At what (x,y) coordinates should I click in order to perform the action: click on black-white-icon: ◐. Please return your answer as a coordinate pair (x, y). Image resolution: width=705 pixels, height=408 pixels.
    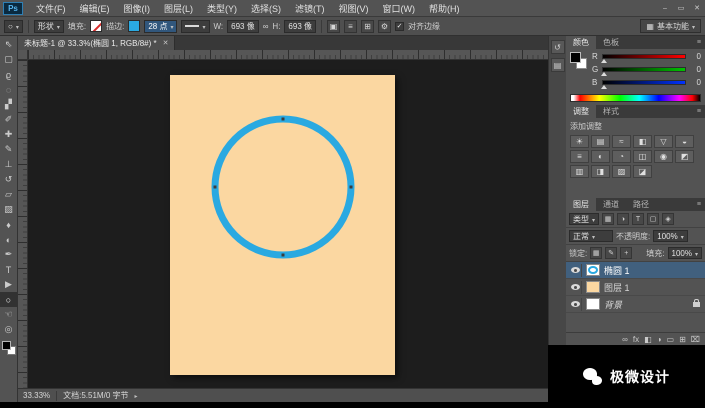
    Looking at the image, I should click on (600, 156).